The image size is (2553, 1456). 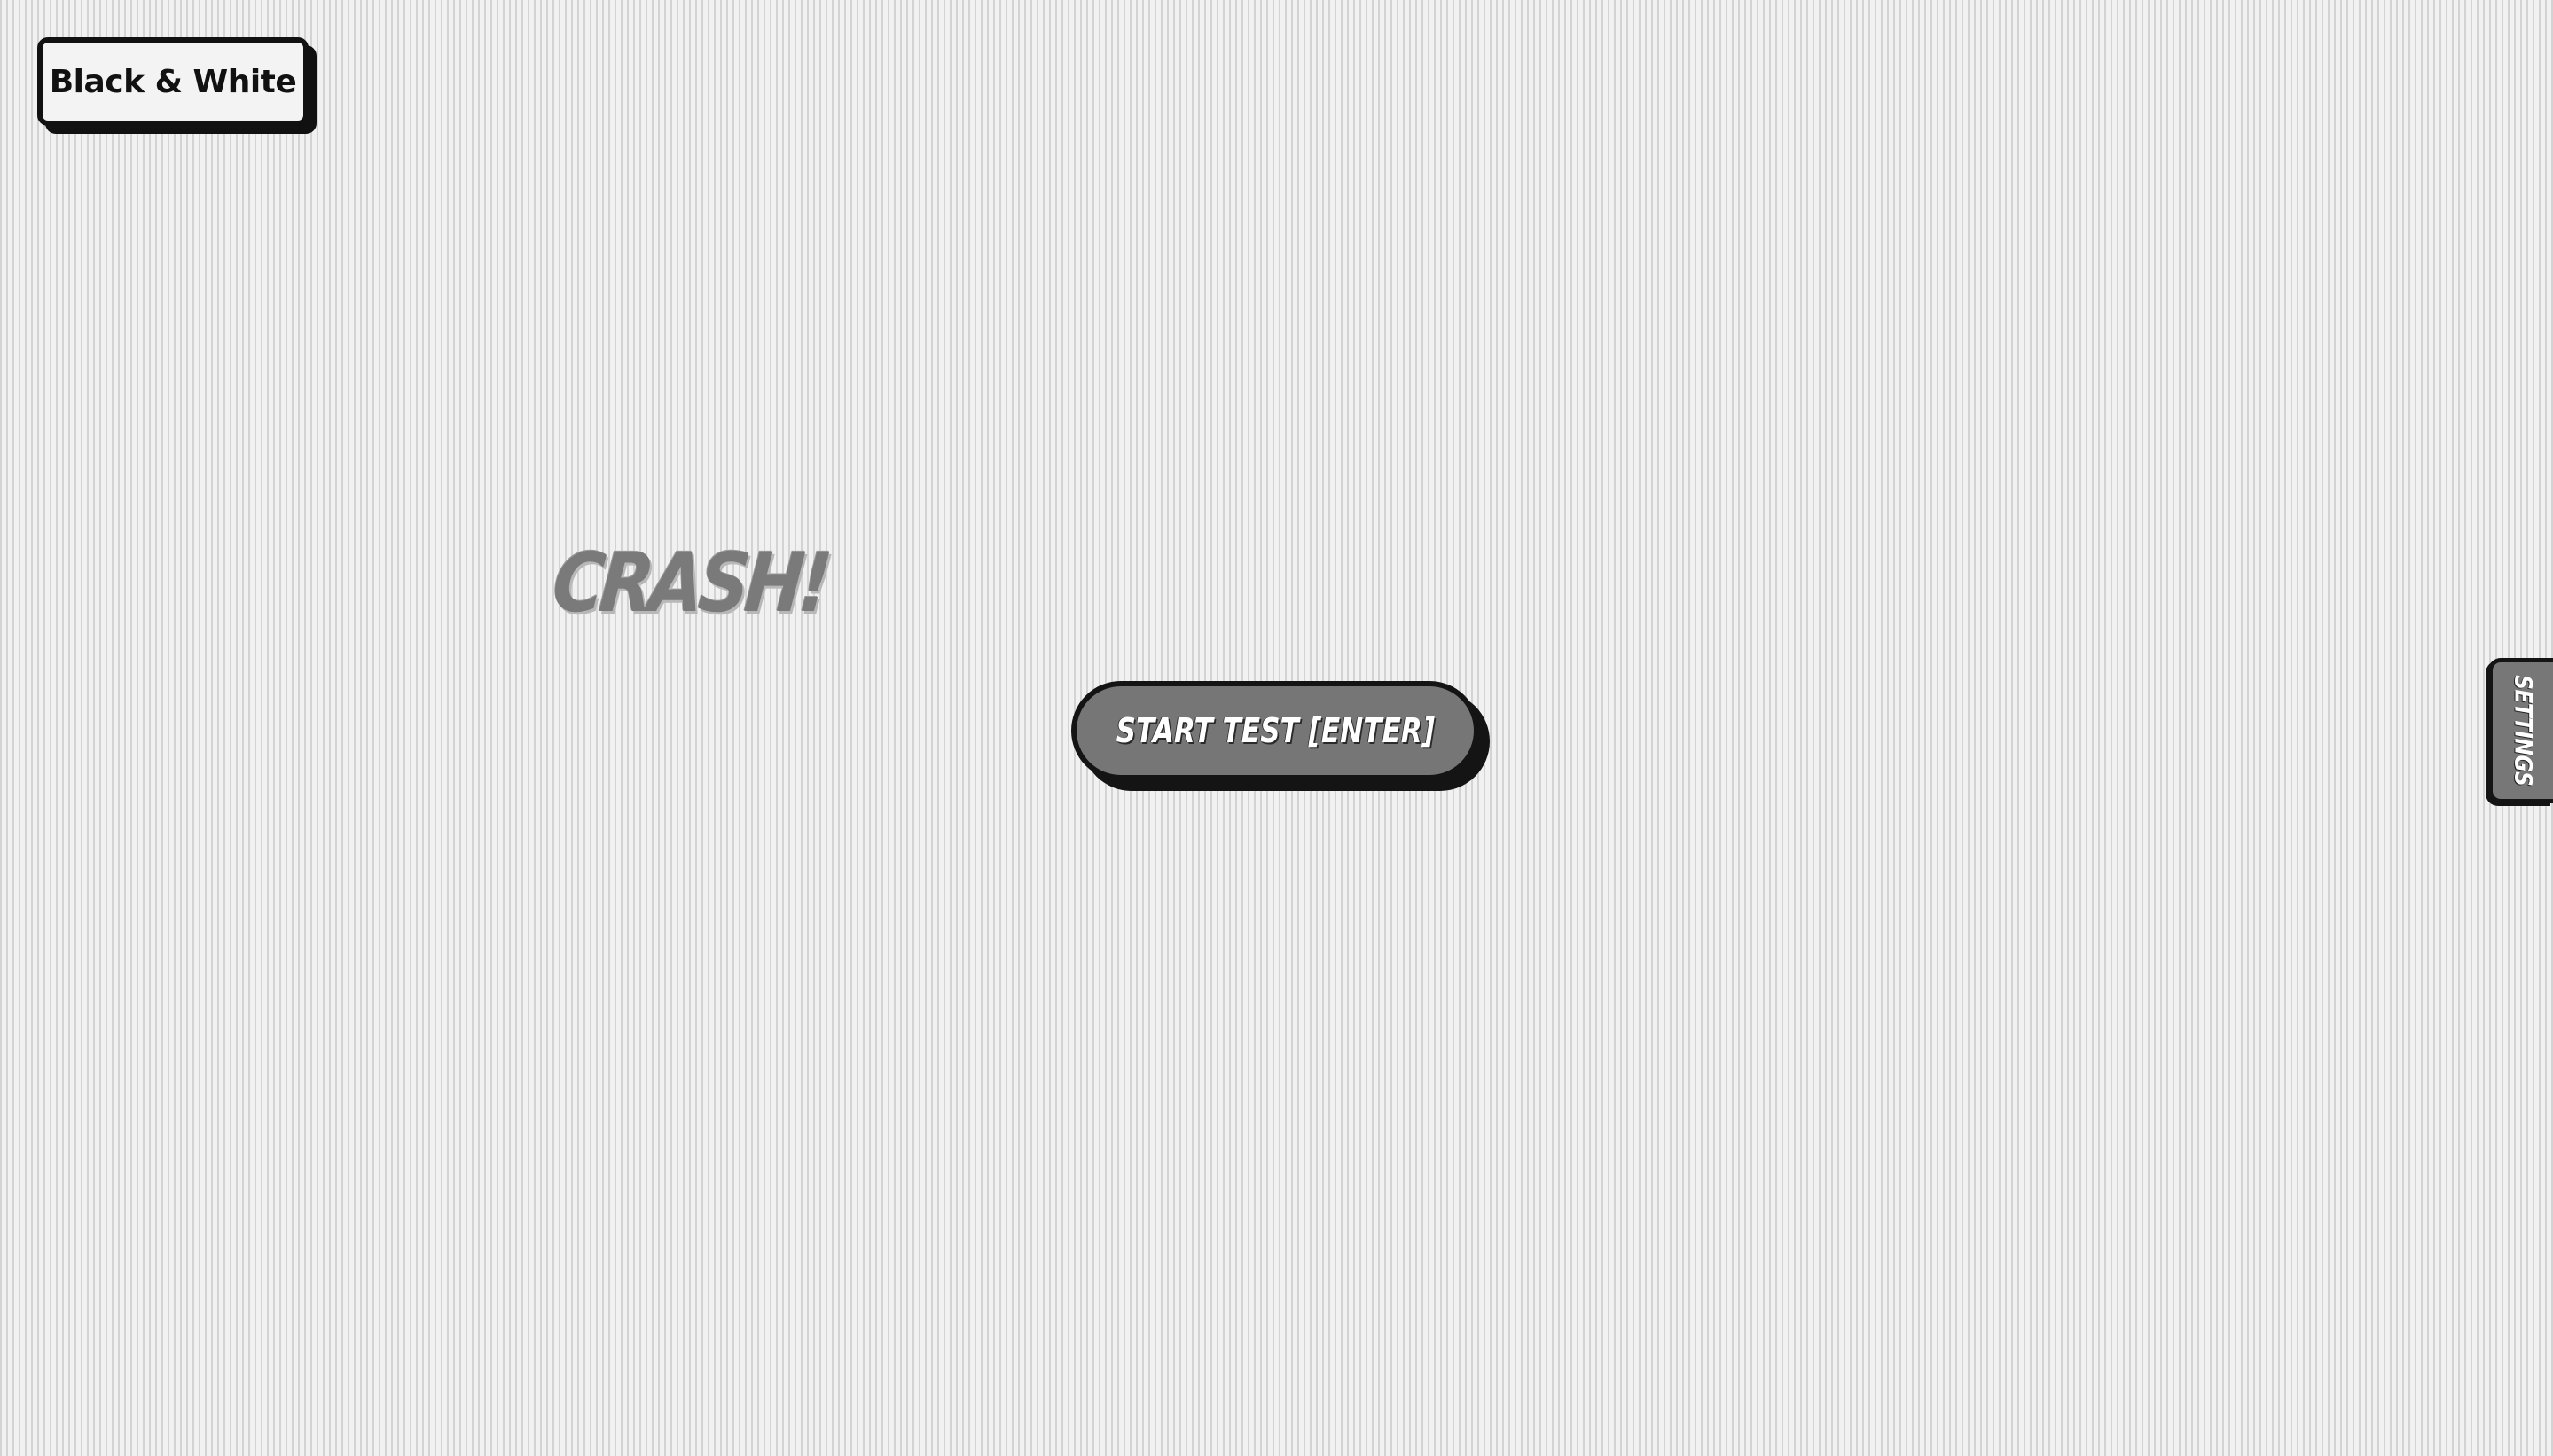 I want to click on start-test-button: START TEST [ENTER], so click(x=1275, y=730).